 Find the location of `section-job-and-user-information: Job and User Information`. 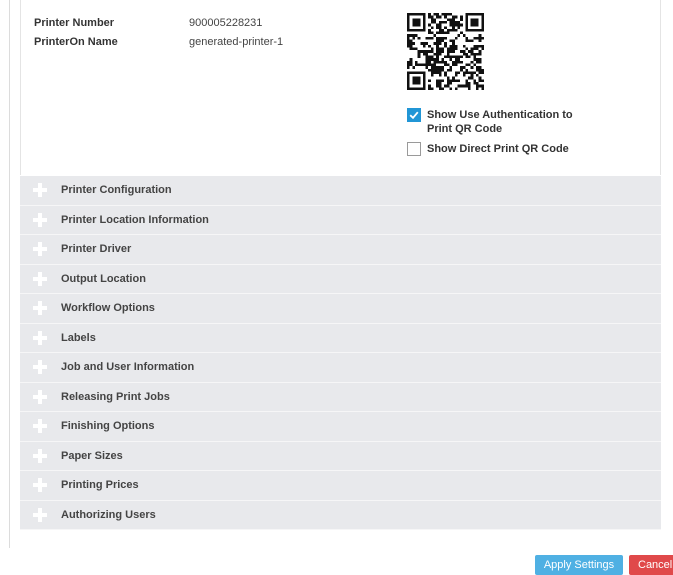

section-job-and-user-information: Job and User Information is located at coordinates (340, 368).